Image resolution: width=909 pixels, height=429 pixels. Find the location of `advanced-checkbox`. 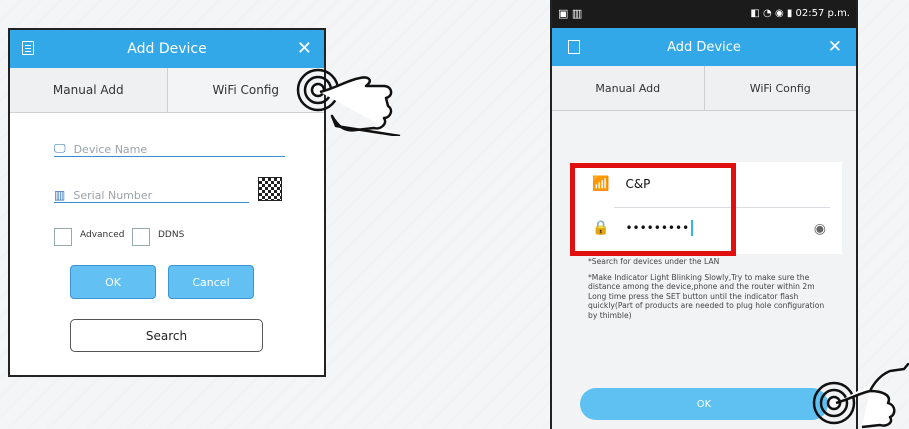

advanced-checkbox is located at coordinates (63, 237).